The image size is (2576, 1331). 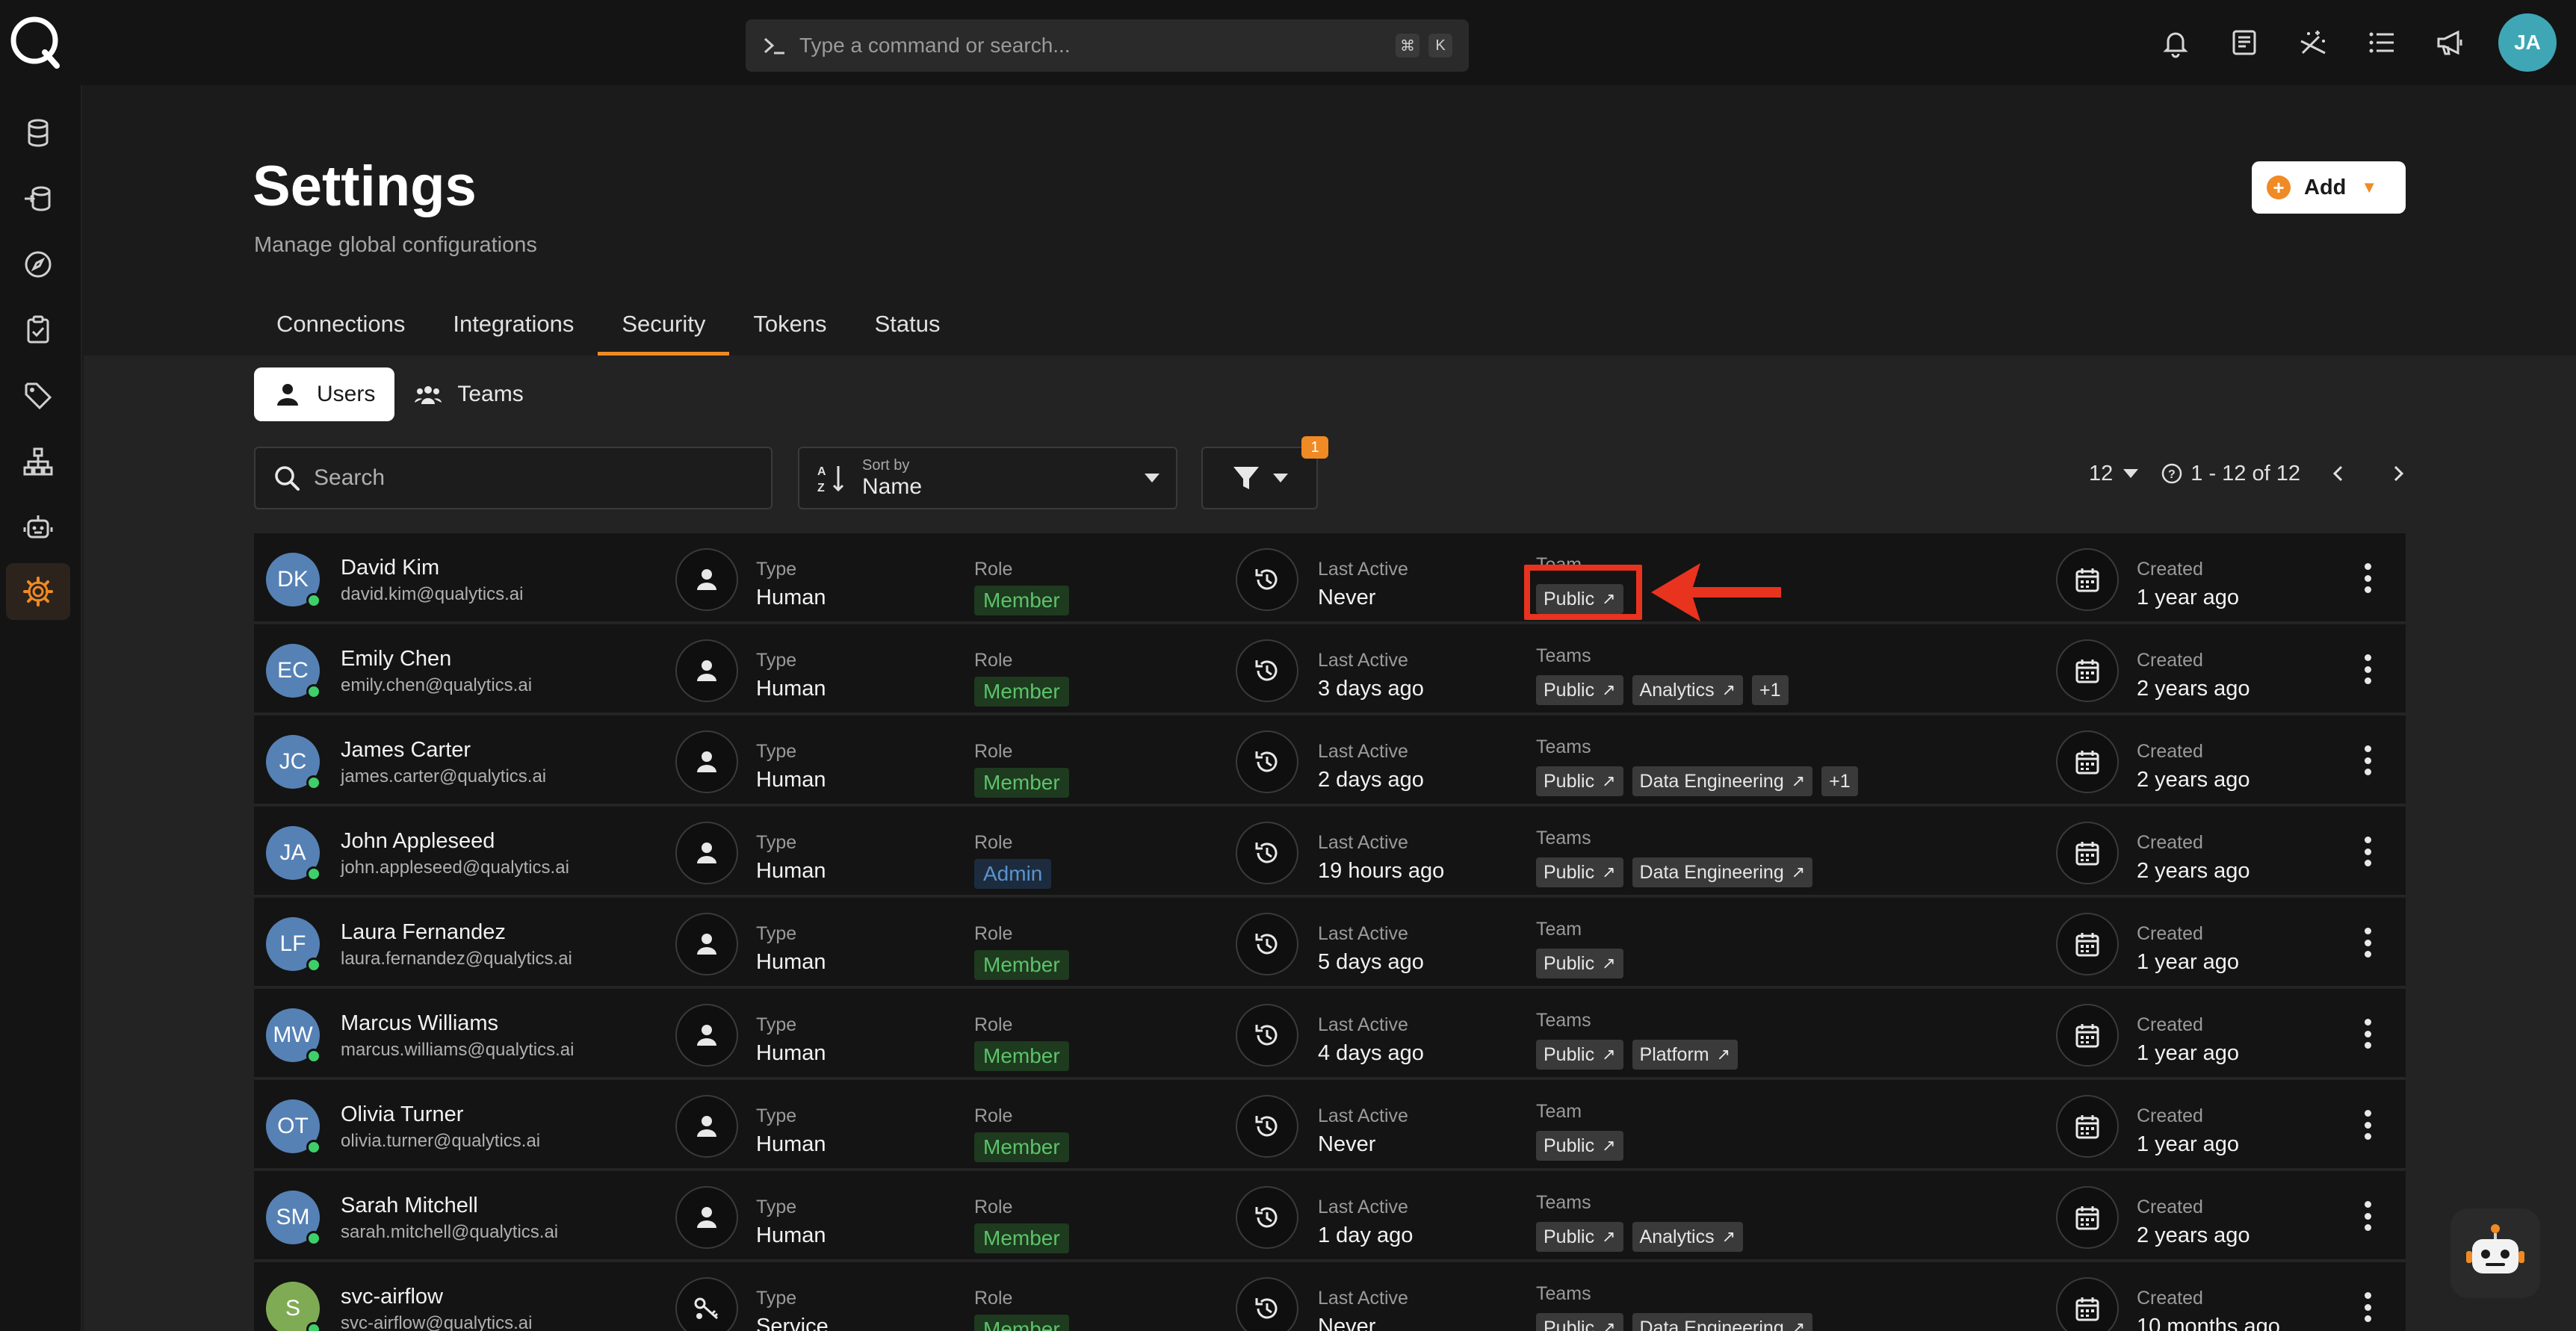 I want to click on teams-toggle-button: Teams, so click(x=468, y=394).